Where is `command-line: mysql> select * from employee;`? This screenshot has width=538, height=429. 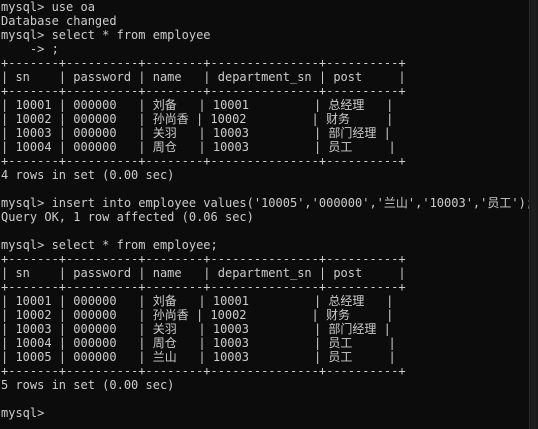
command-line: mysql> select * from employee; is located at coordinates (109, 245).